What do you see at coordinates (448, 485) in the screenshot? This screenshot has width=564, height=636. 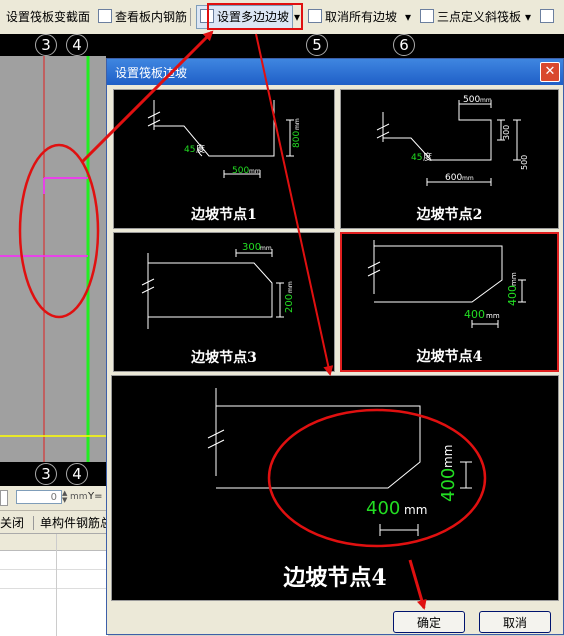 I see `preview-dim-2: 400` at bounding box center [448, 485].